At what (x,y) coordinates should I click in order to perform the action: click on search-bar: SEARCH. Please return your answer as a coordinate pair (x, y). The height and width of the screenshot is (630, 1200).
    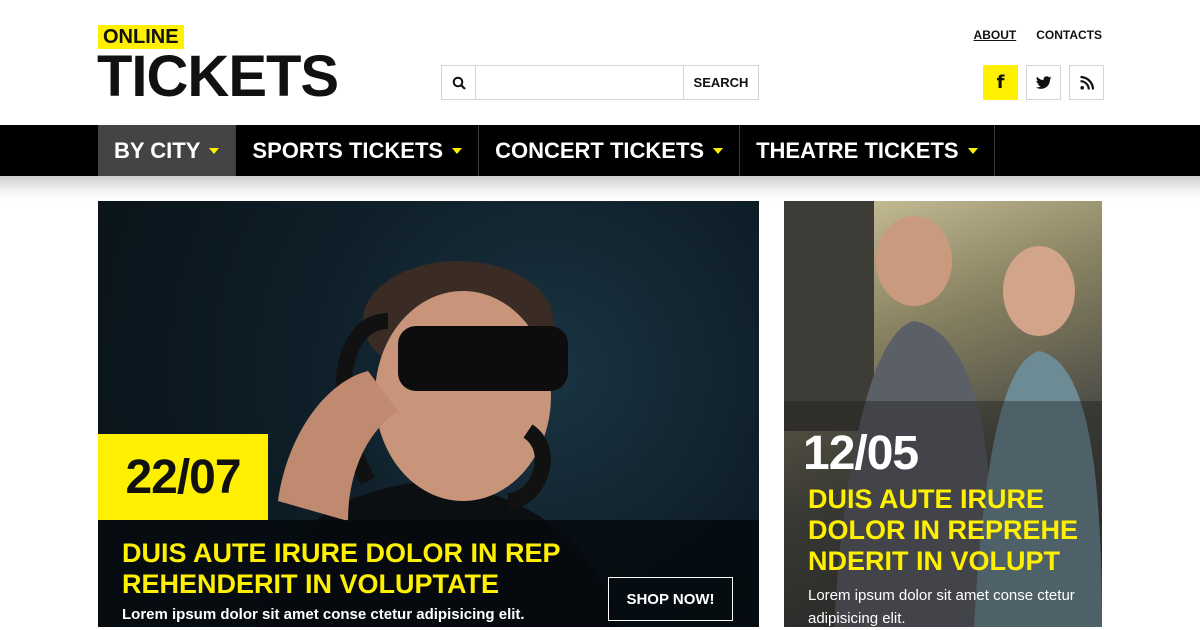
    Looking at the image, I should click on (600, 82).